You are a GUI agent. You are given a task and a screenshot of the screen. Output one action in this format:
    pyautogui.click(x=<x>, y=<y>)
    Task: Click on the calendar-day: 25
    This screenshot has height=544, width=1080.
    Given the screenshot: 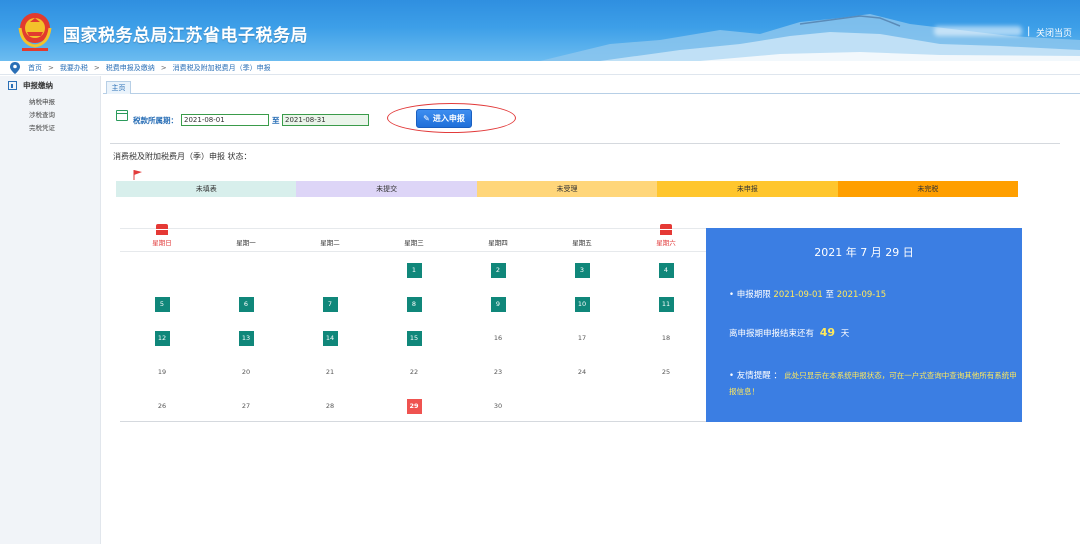 What is the action you would take?
    pyautogui.click(x=666, y=372)
    